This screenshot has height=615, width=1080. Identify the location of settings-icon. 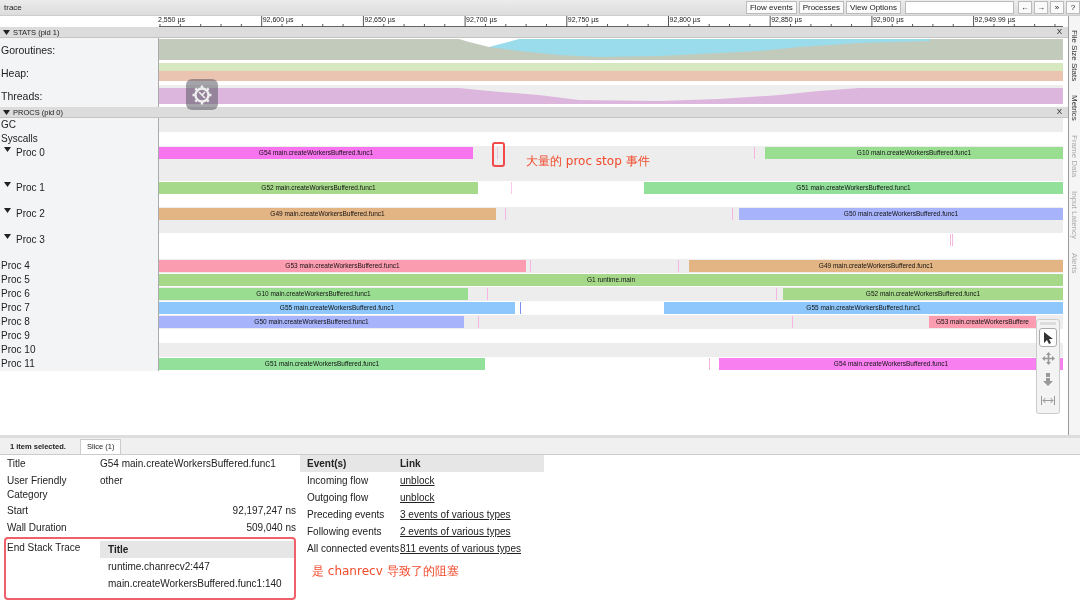
(202, 94).